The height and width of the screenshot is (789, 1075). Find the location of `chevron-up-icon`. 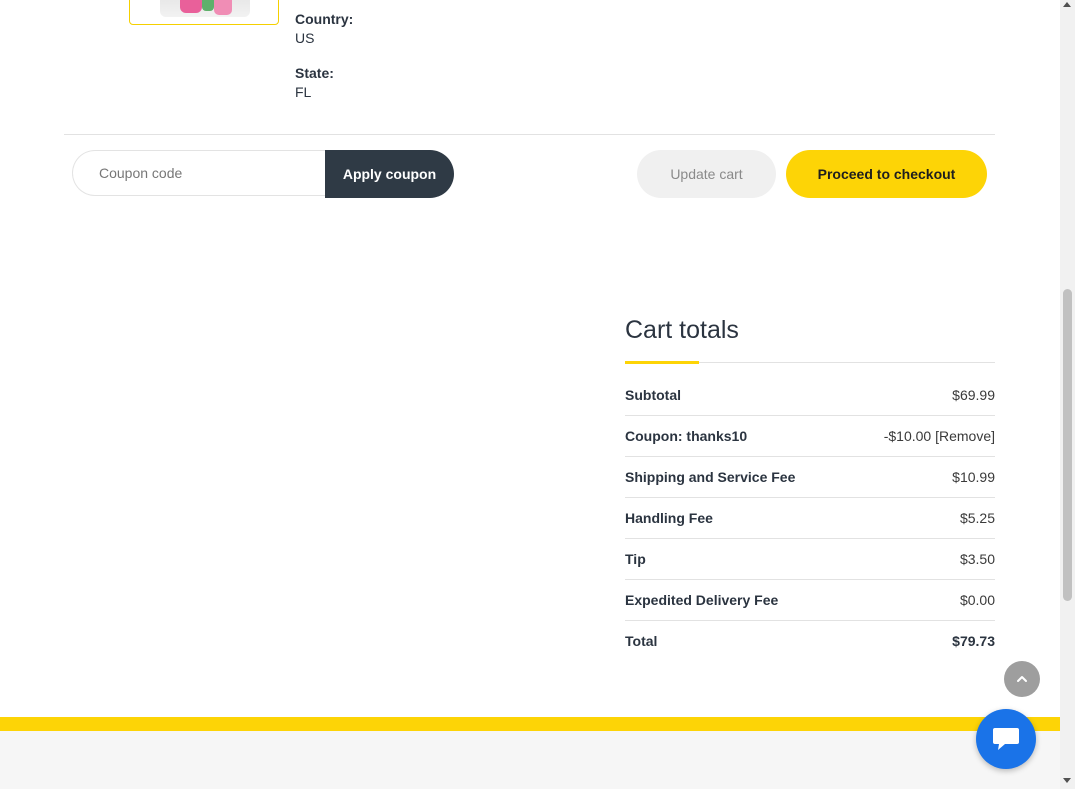

chevron-up-icon is located at coordinates (1022, 679).